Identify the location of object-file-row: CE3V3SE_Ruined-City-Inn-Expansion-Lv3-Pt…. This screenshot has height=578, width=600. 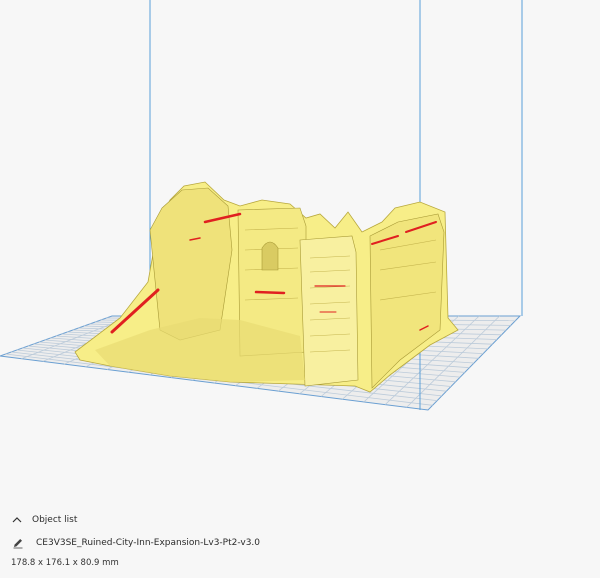
(136, 543).